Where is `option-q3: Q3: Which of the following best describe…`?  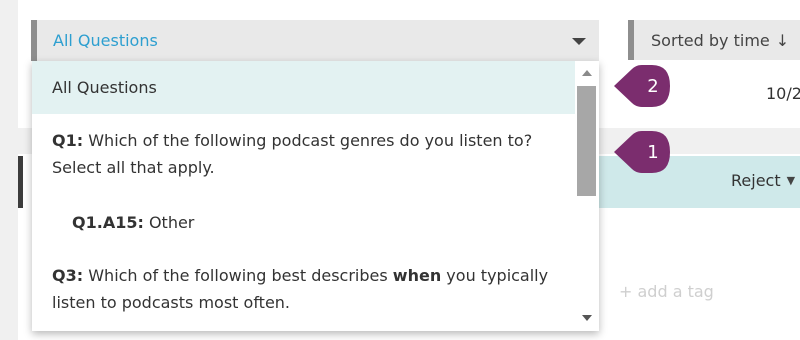 option-q3: Q3: Which of the following best describe… is located at coordinates (303, 289).